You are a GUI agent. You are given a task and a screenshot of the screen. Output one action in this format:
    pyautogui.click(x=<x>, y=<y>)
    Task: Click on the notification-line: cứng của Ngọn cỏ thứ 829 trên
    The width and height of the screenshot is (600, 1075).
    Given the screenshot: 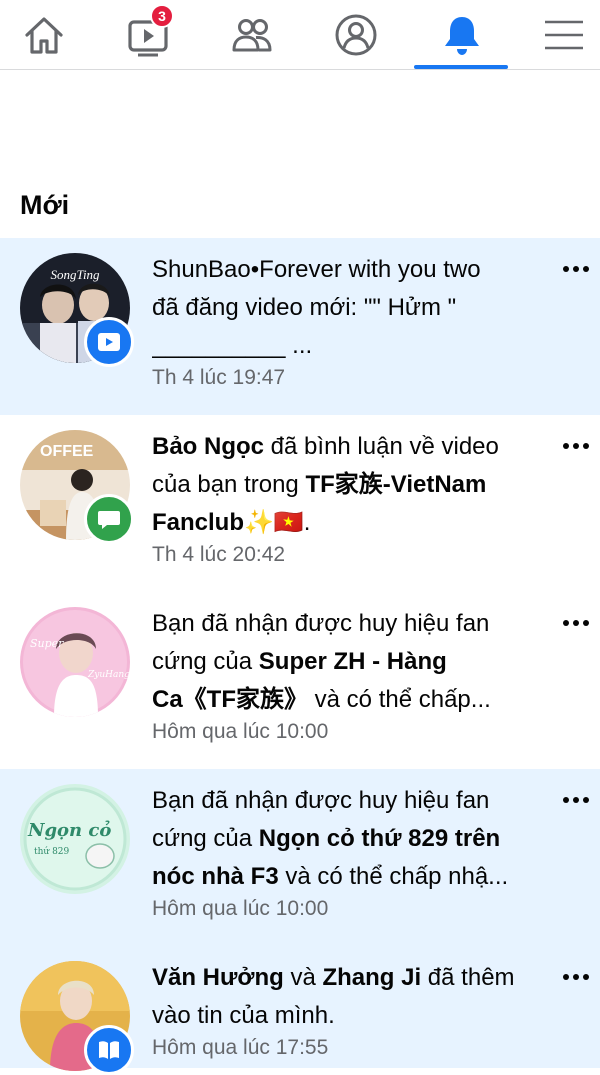 What is the action you would take?
    pyautogui.click(x=339, y=839)
    